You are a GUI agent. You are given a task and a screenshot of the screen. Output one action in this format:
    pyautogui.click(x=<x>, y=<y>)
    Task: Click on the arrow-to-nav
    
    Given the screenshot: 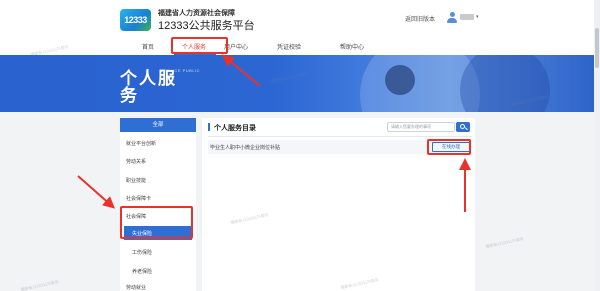 What is the action you would take?
    pyautogui.click(x=241, y=70)
    